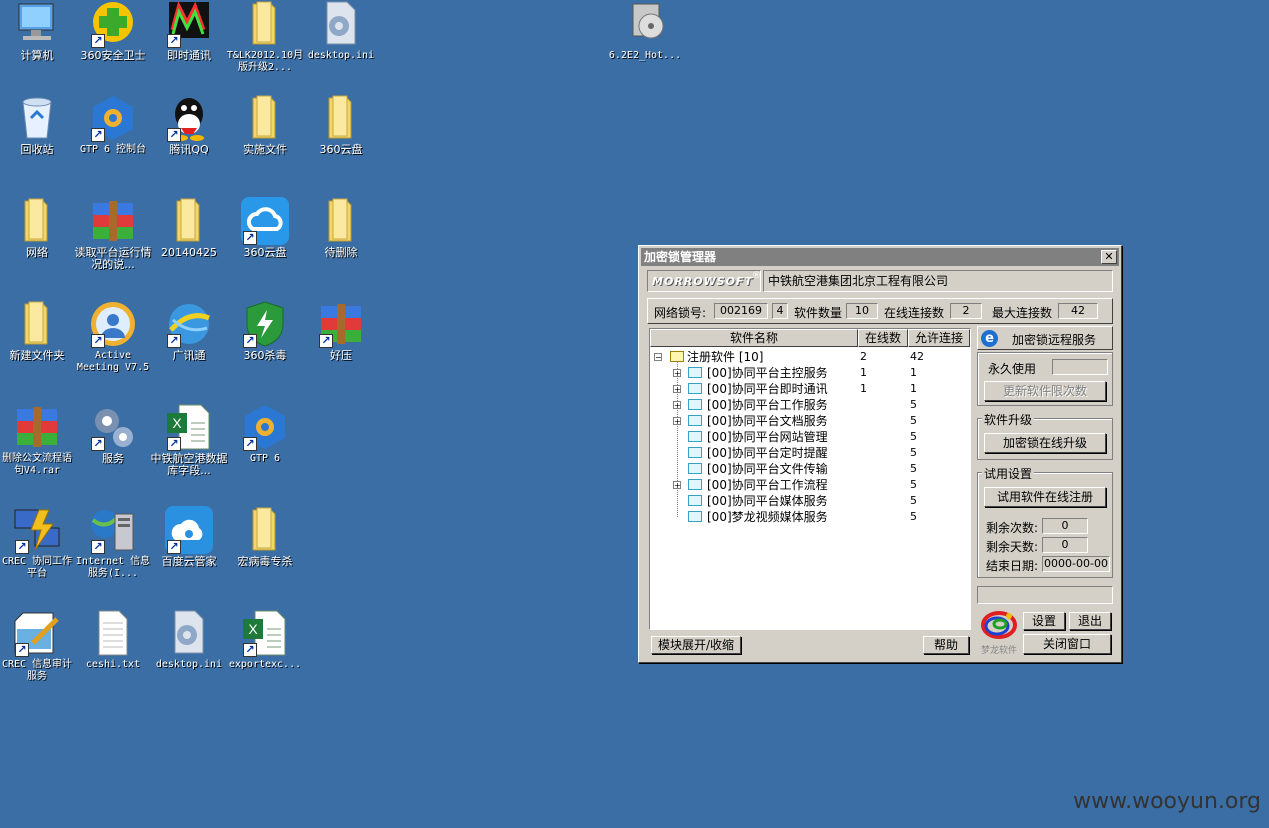  I want to click on desktop-icon: ↗ 广讯通, so click(189, 331).